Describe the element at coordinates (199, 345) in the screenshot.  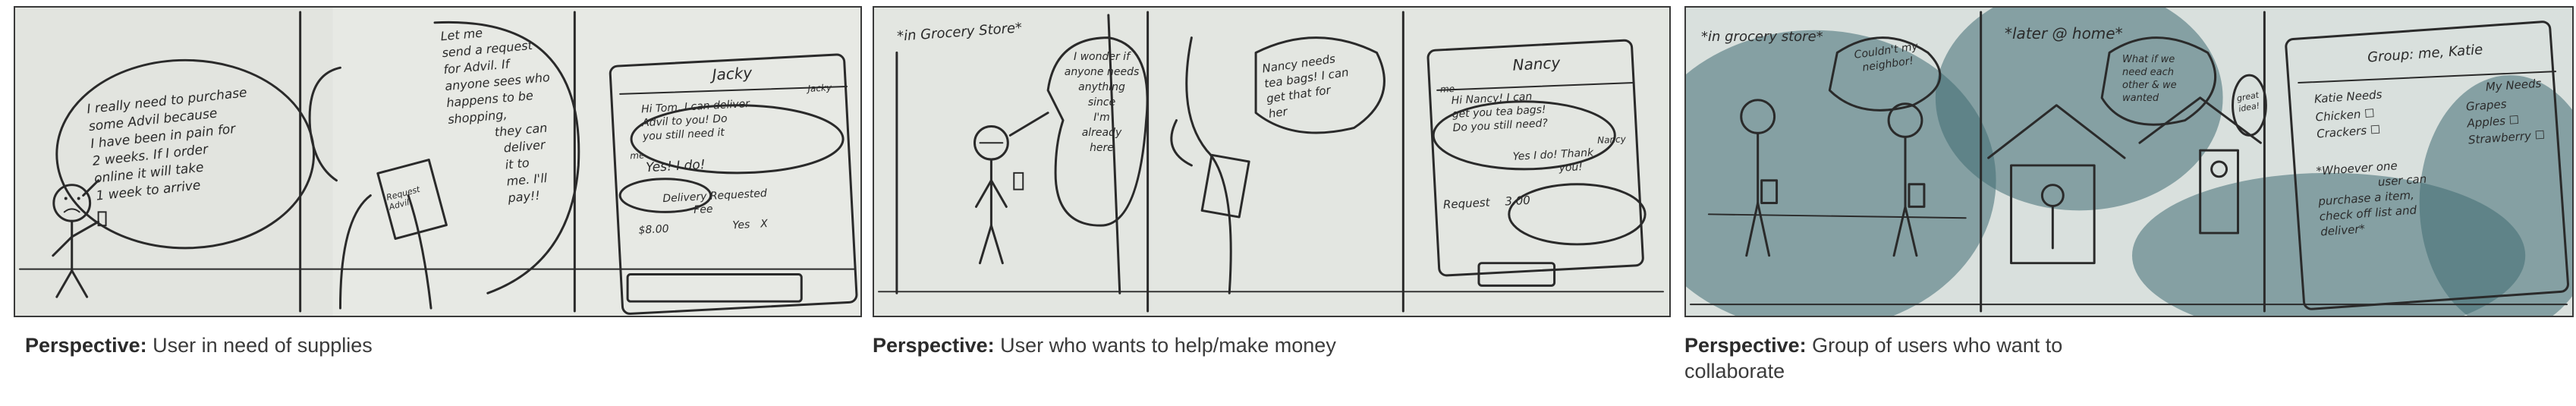
I see `storyboard-1-caption: Perspective: User in need of supplies` at that location.